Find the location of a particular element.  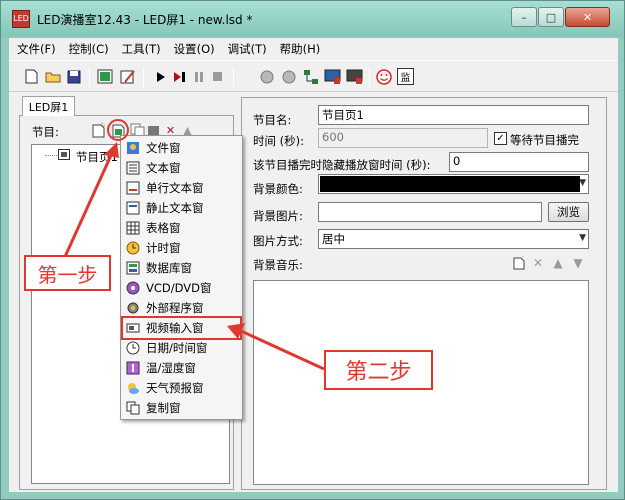

disc-icon is located at coordinates (133, 288).